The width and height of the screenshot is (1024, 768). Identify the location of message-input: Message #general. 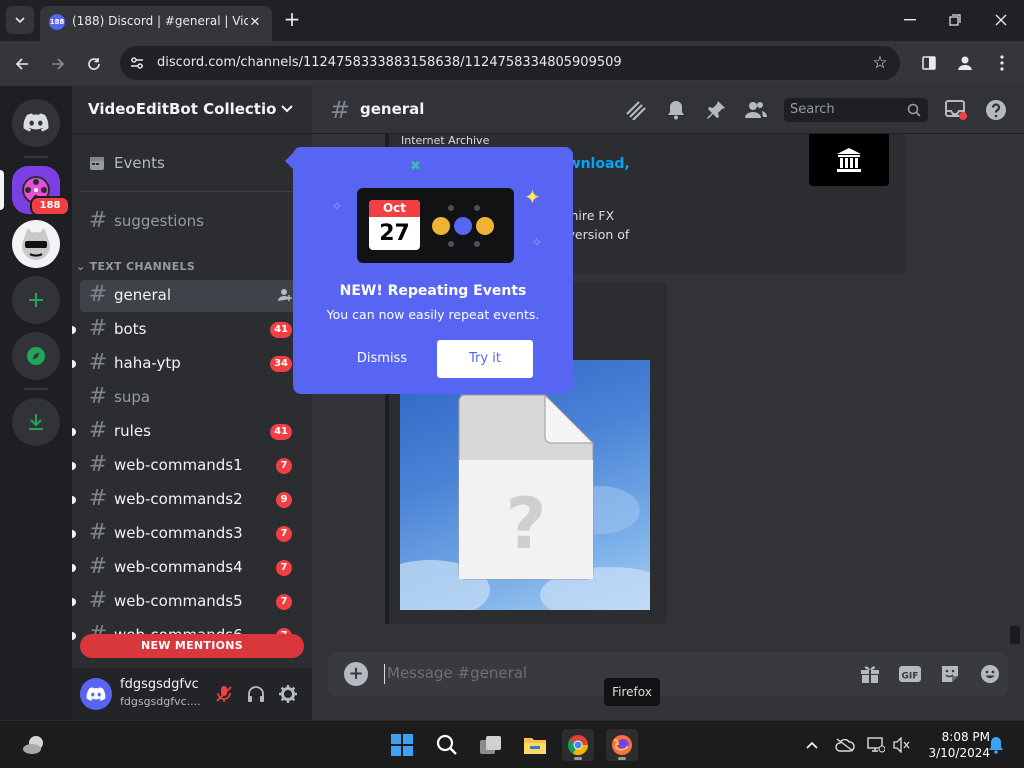
(584, 674).